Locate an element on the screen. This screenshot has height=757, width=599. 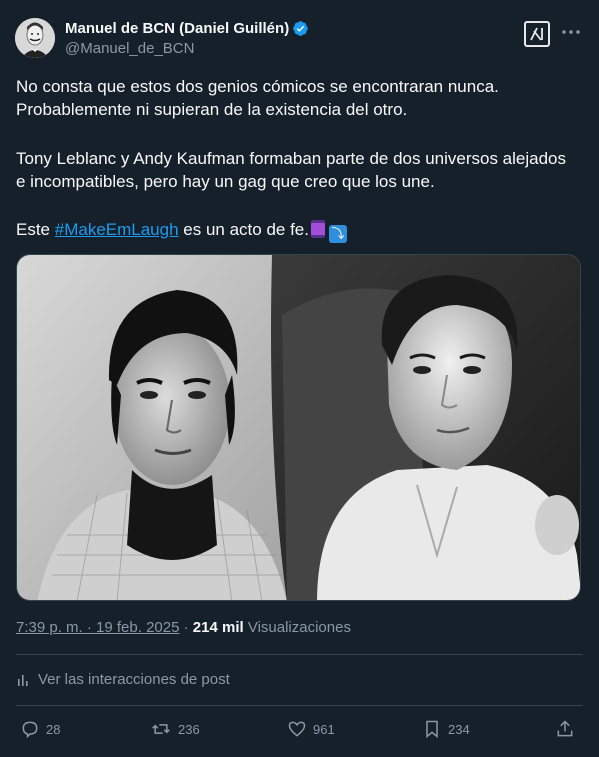
reply-count: 28 is located at coordinates (53, 729).